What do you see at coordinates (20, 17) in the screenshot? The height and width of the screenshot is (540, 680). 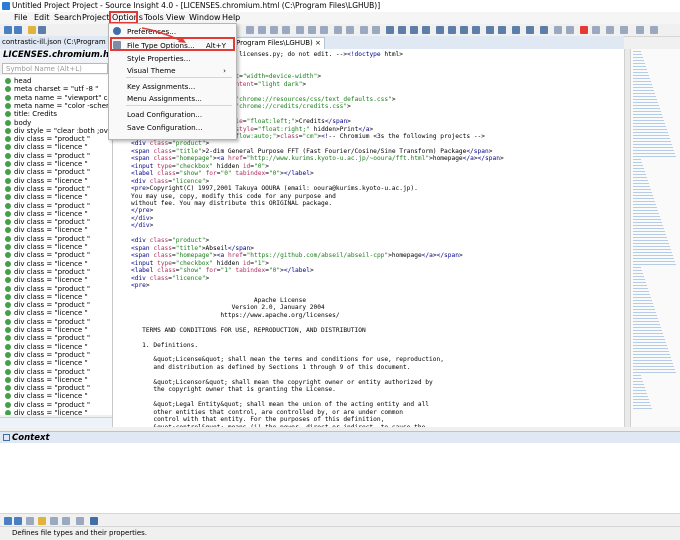 I see `menu-file: File` at bounding box center [20, 17].